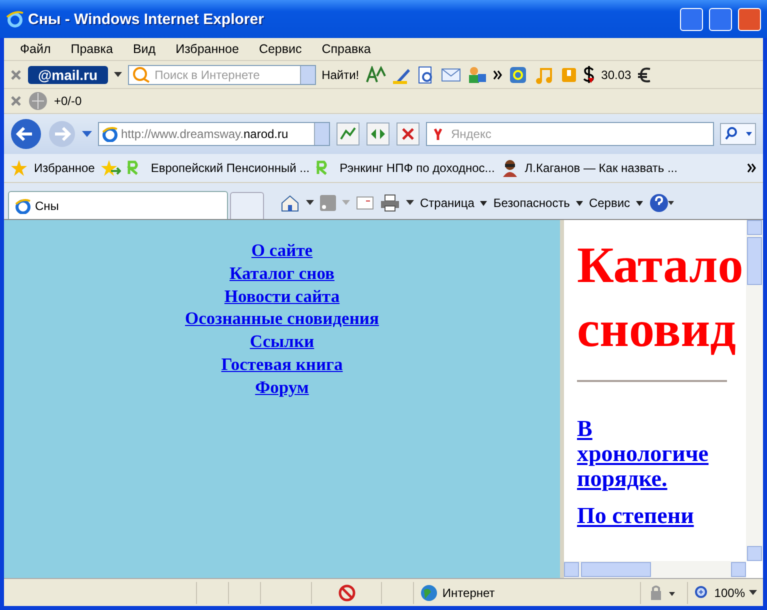 This screenshot has width=767, height=610. I want to click on home-icon, so click(290, 203).